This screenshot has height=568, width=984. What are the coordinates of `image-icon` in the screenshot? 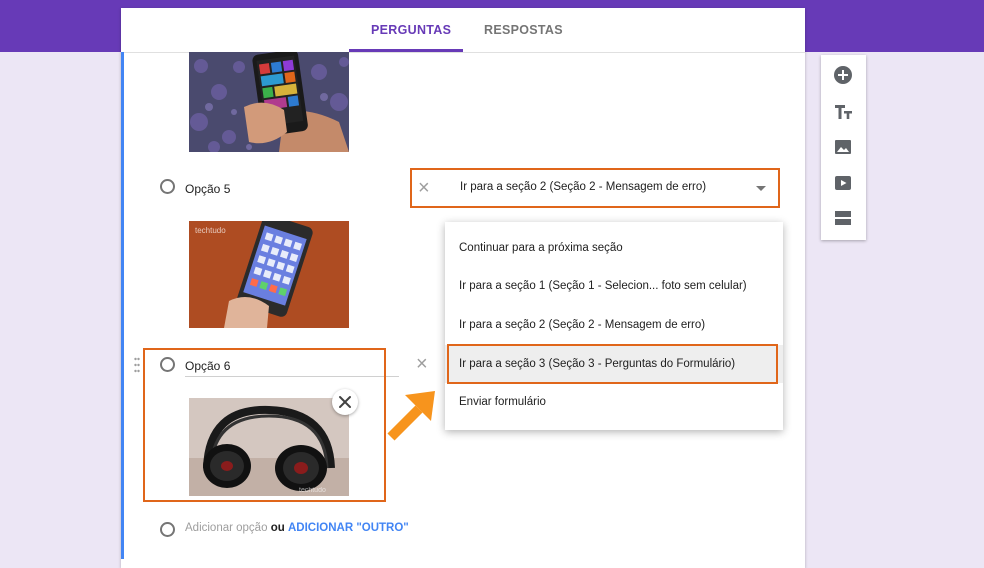 It's located at (843, 147).